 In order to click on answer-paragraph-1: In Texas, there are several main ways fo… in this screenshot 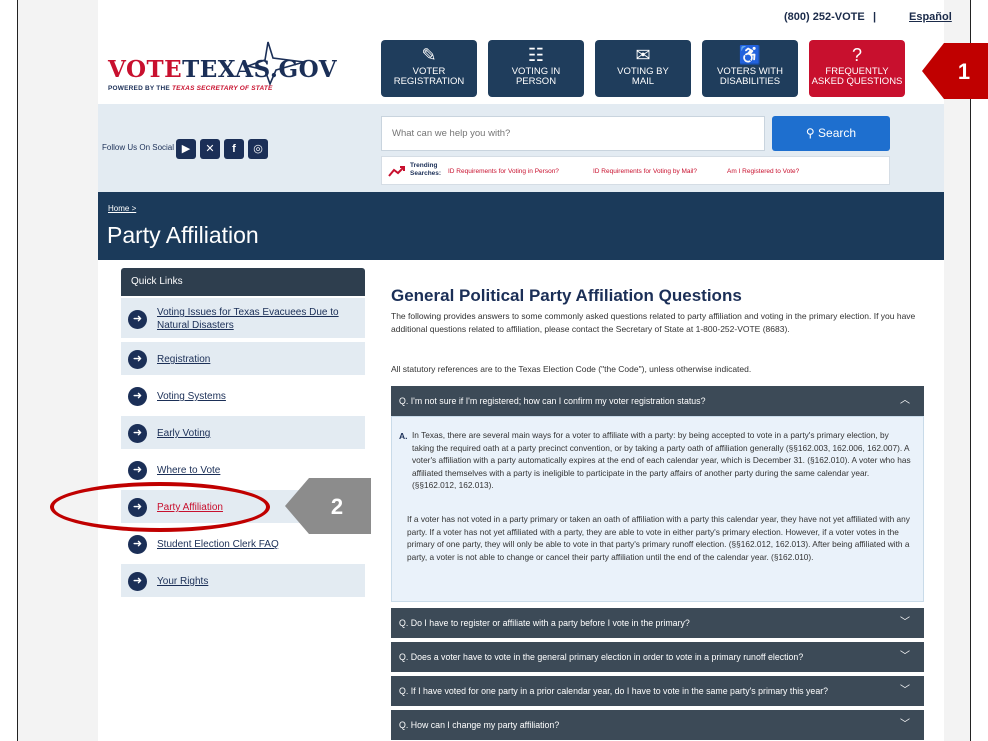, I will do `click(661, 460)`.